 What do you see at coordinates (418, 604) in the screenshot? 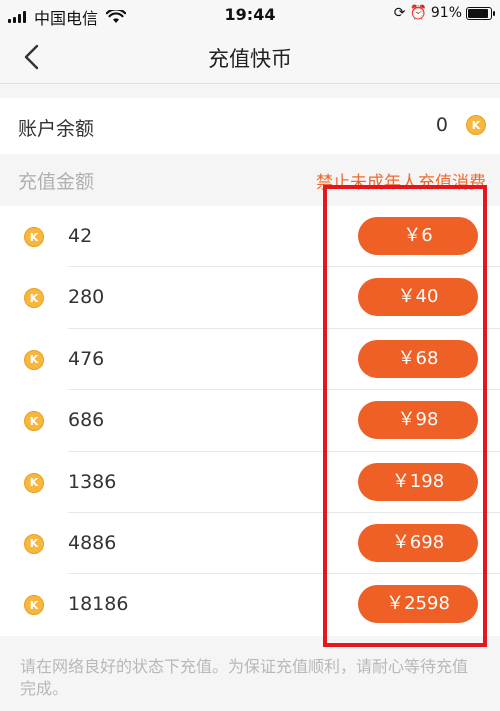
I see `price-button: ￥2598` at bounding box center [418, 604].